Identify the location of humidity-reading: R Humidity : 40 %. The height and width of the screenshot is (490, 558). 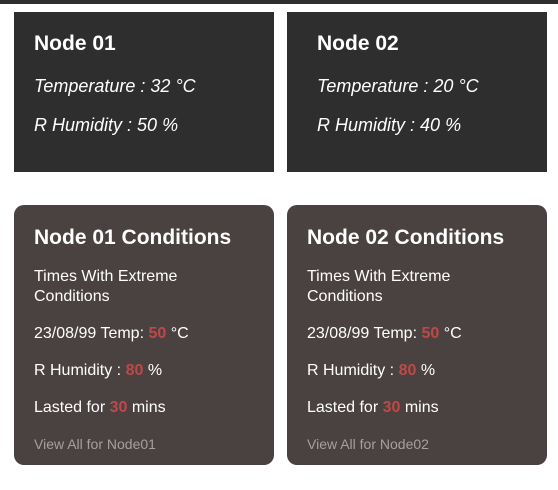
(389, 125).